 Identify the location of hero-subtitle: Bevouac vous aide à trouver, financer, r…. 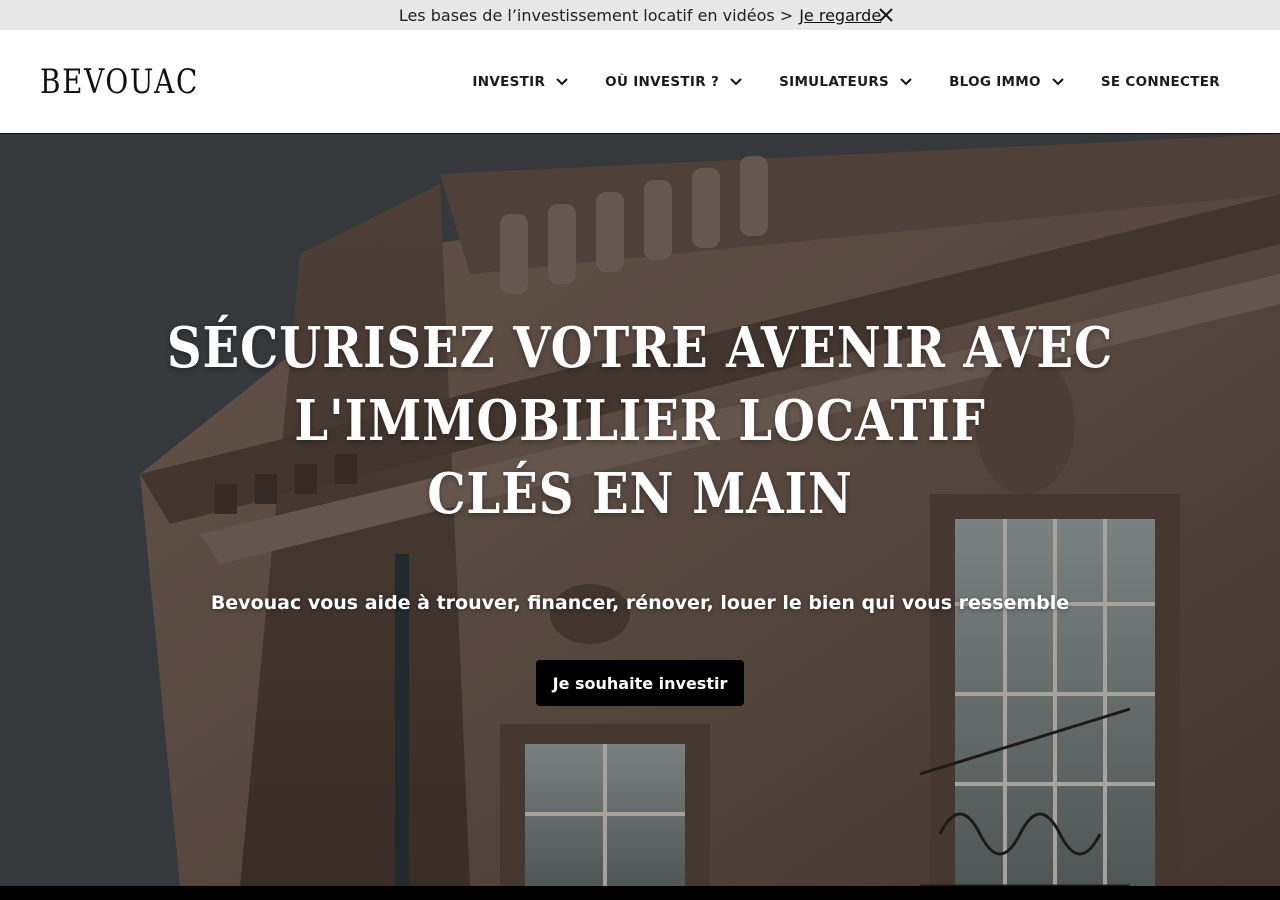
(640, 603).